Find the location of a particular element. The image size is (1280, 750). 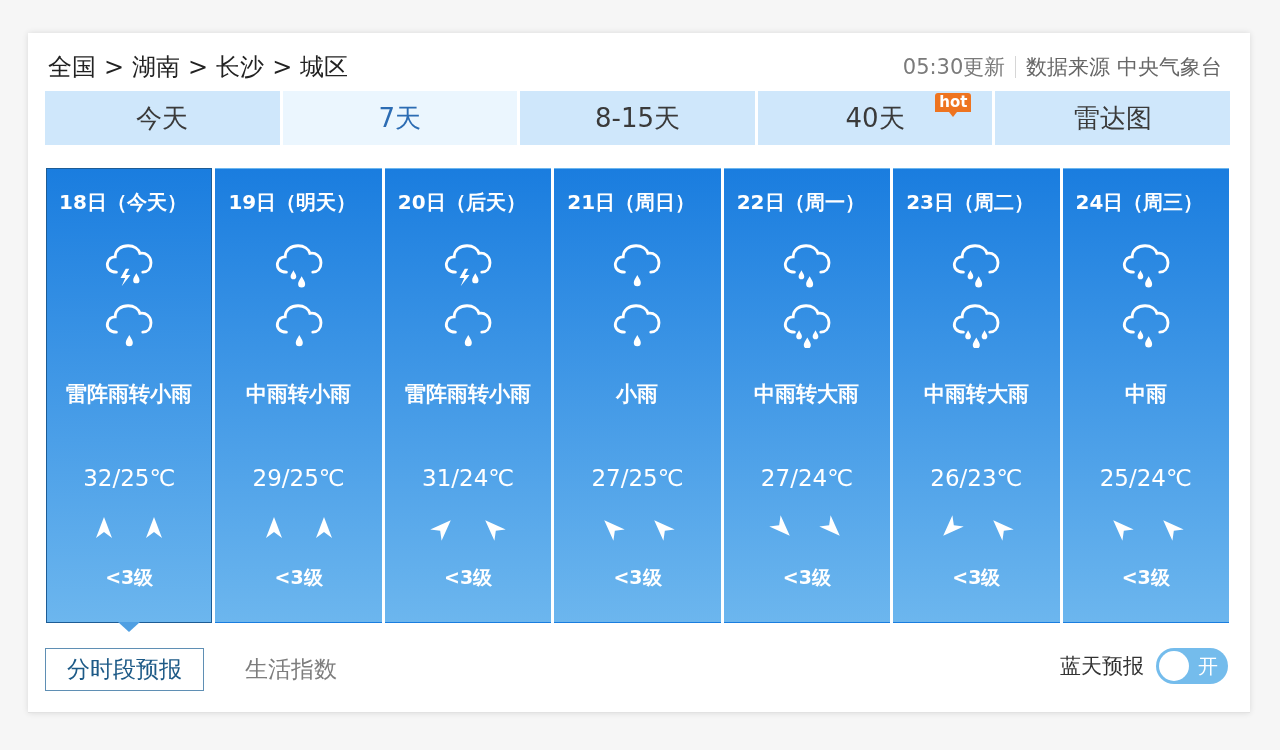

update-time: 05:30更新 is located at coordinates (954, 67).